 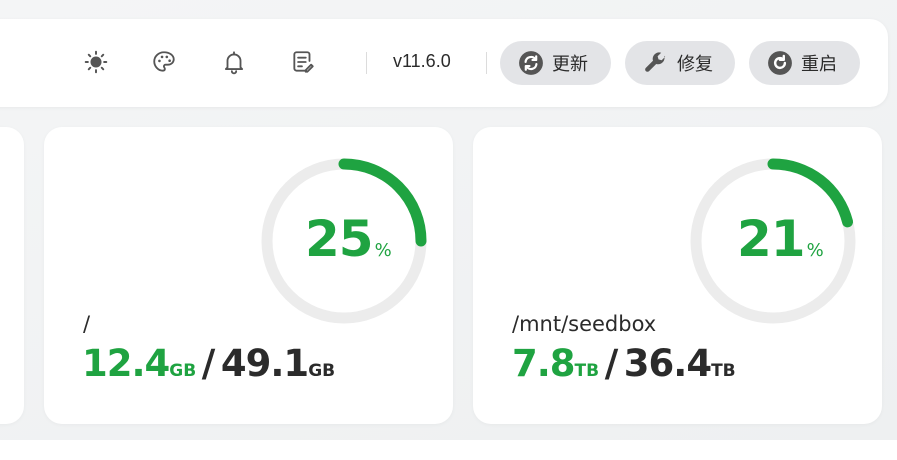 What do you see at coordinates (819, 64) in the screenshot?
I see `restart-button-label: 重启` at bounding box center [819, 64].